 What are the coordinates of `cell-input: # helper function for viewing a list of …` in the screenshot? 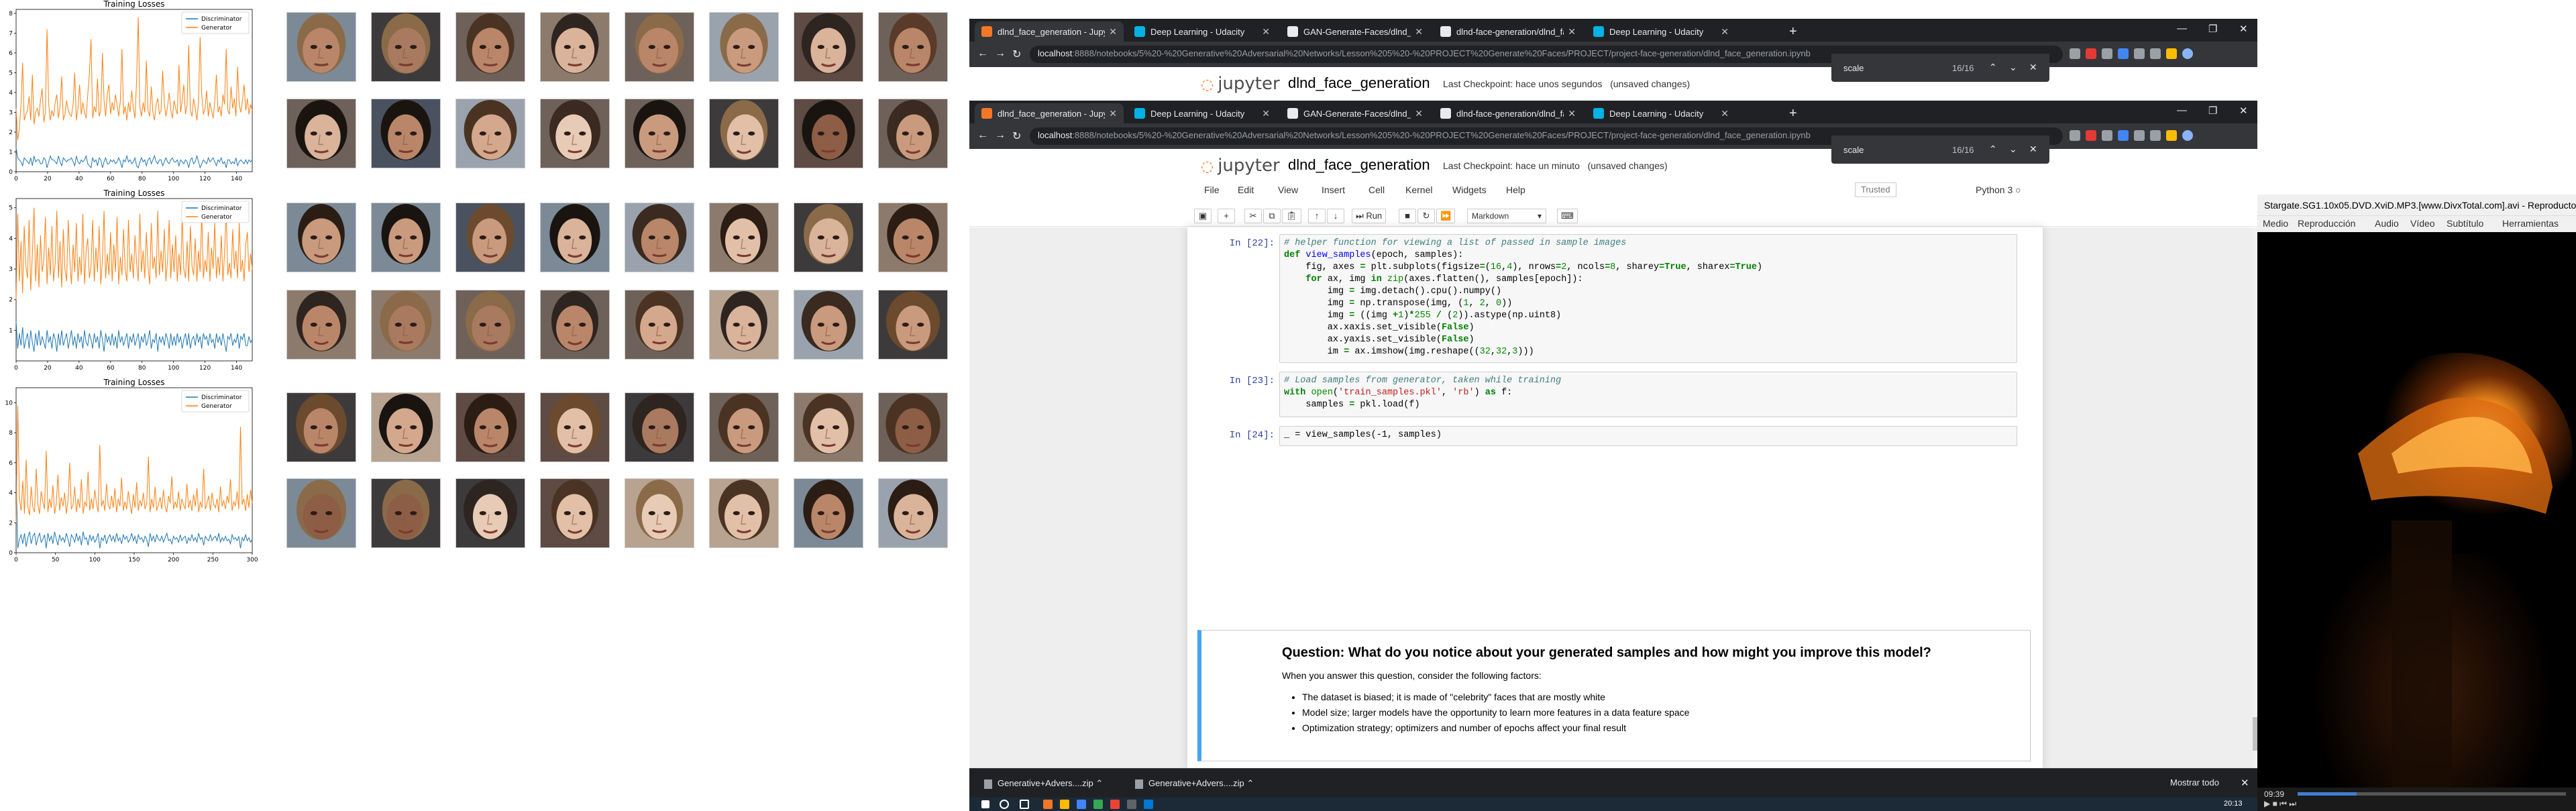 It's located at (1648, 298).